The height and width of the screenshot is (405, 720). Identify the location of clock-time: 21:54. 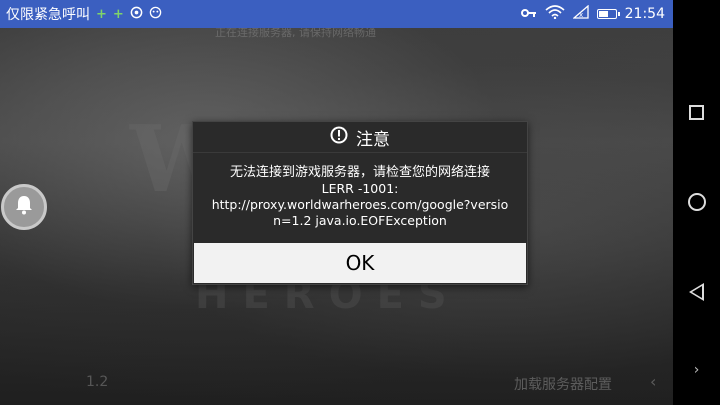
(644, 14).